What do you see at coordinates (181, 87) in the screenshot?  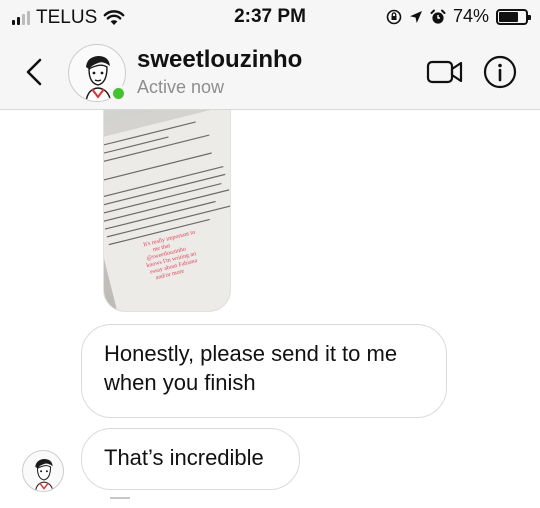 I see `contact-active-status: Active now` at bounding box center [181, 87].